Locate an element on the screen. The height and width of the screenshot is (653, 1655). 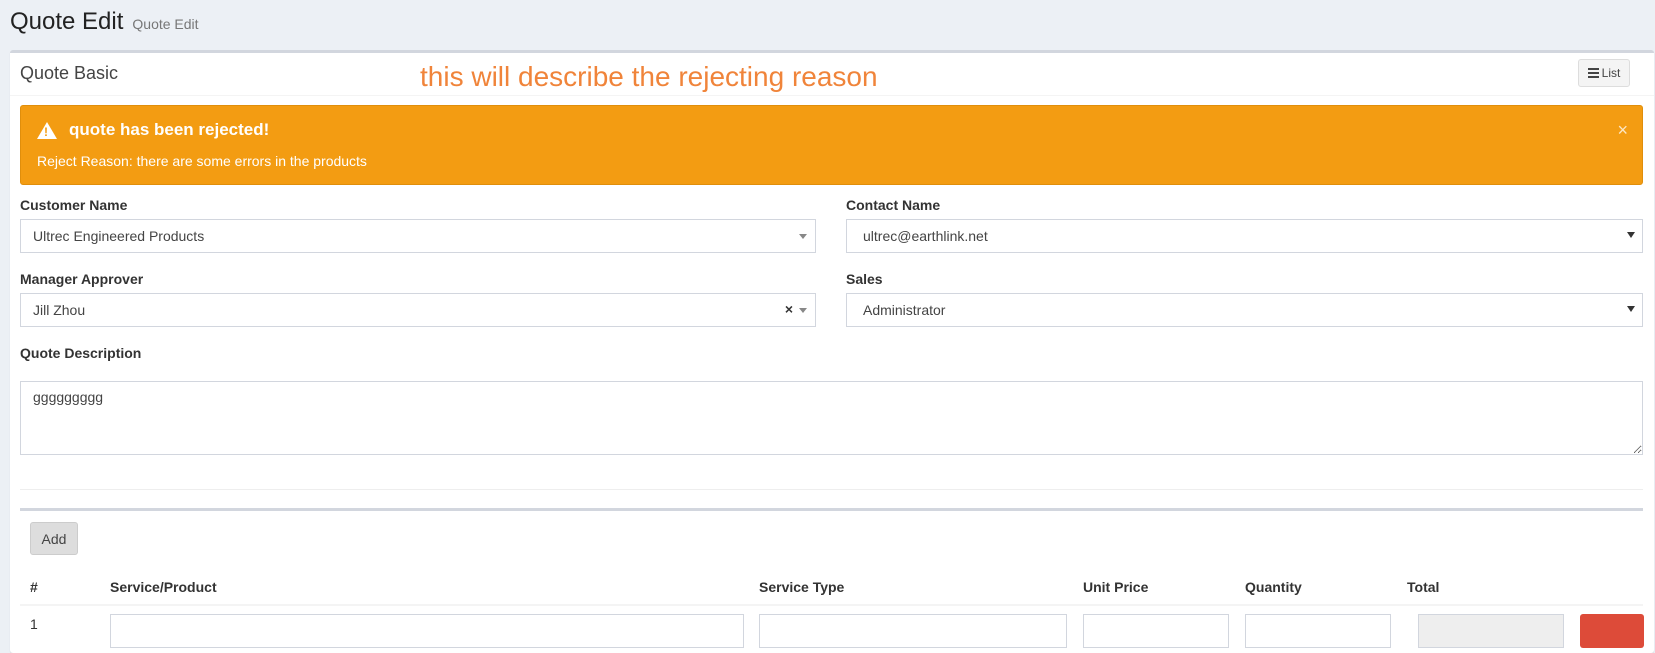
service-product-input is located at coordinates (427, 631).